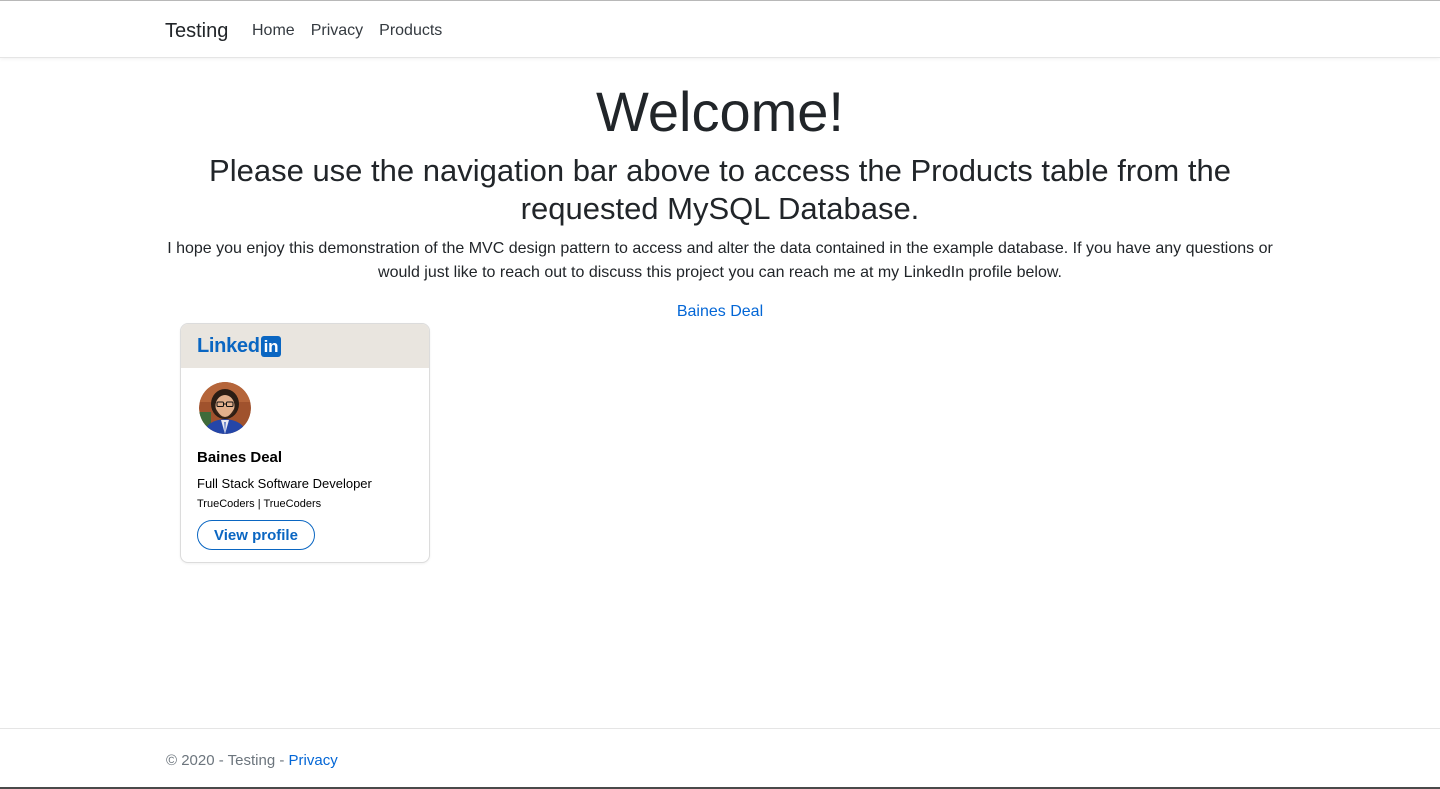 This screenshot has height=789, width=1440. Describe the element at coordinates (239, 457) in the screenshot. I see `badge-name: Baines Deal` at that location.